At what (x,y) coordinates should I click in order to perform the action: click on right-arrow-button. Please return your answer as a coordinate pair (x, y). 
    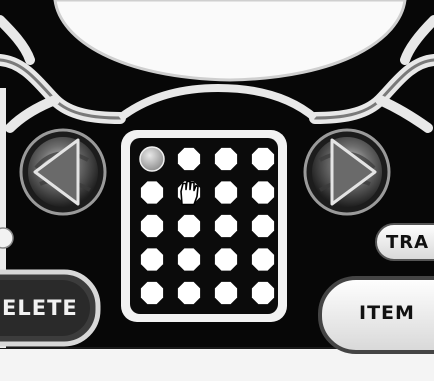
    Looking at the image, I should click on (347, 172).